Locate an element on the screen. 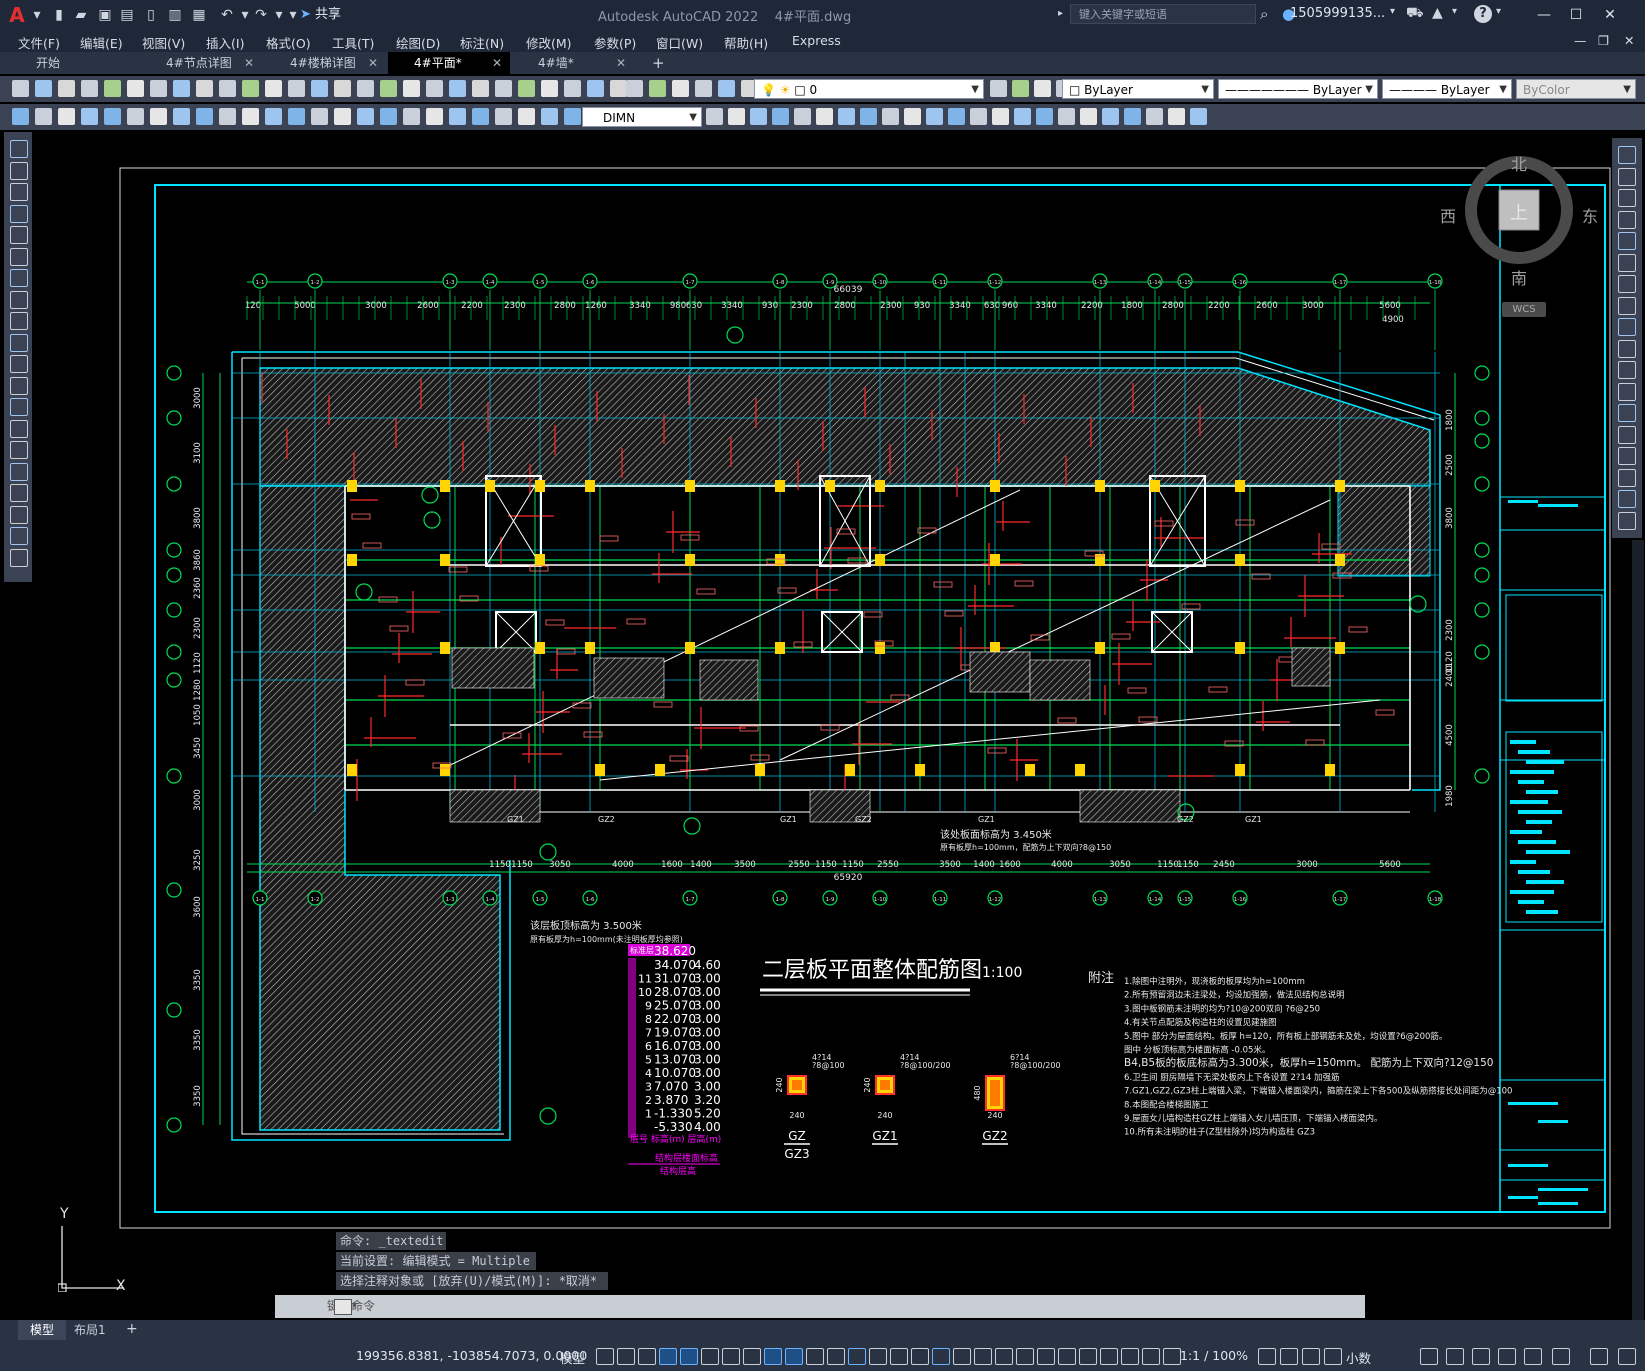 Image resolution: width=1645 pixels, height=1371 pixels. command-prompt-icon is located at coordinates (343, 1307).